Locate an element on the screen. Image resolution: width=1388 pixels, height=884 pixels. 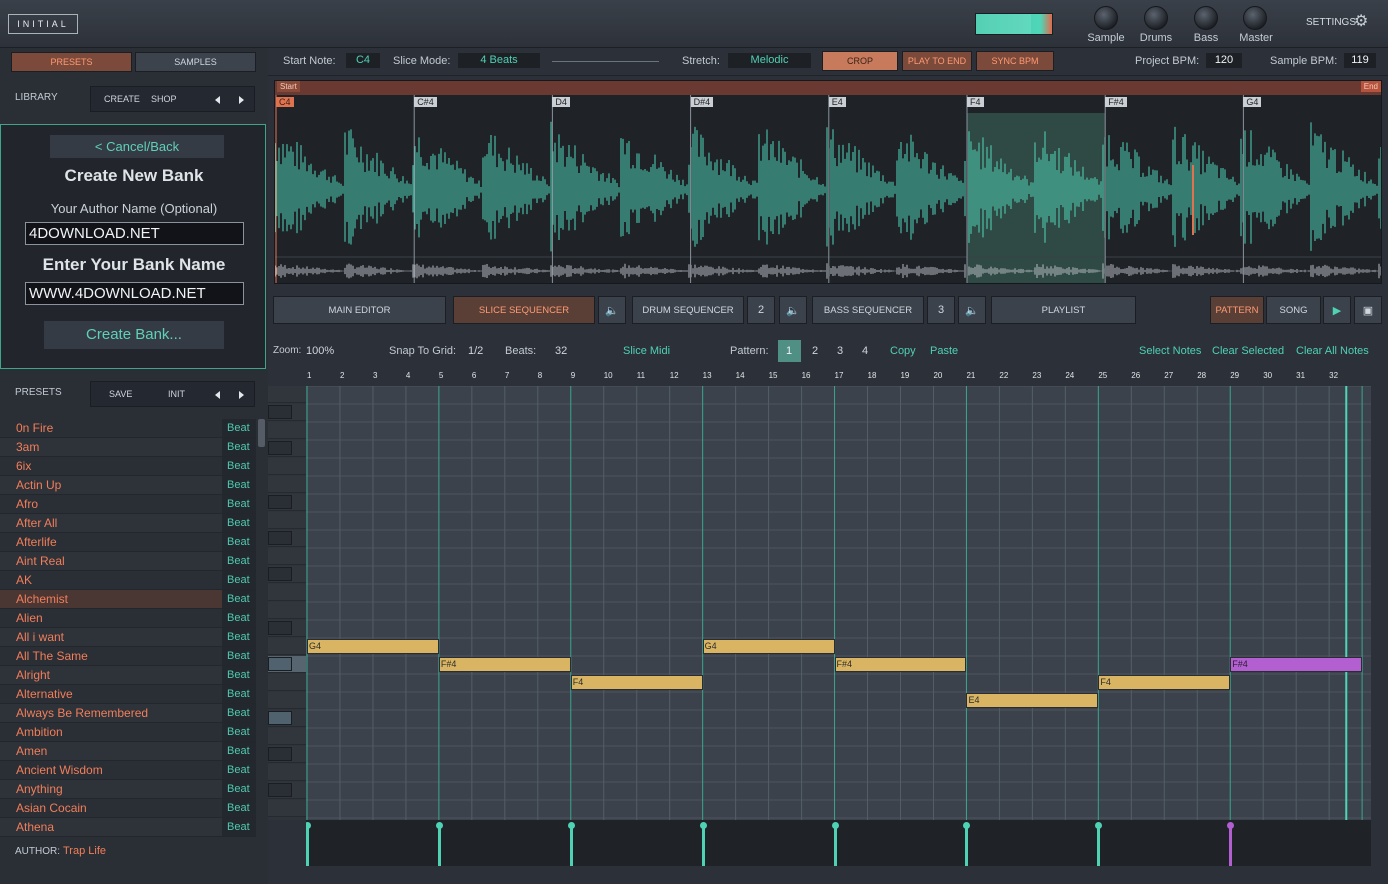
midi-note: G4 is located at coordinates (768, 646).